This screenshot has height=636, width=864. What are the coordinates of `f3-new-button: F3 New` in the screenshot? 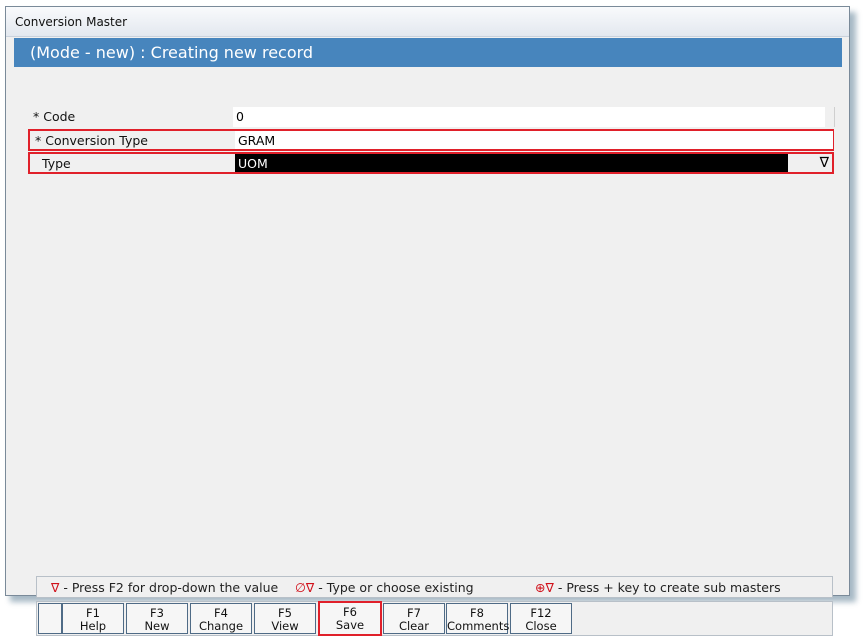 It's located at (157, 618).